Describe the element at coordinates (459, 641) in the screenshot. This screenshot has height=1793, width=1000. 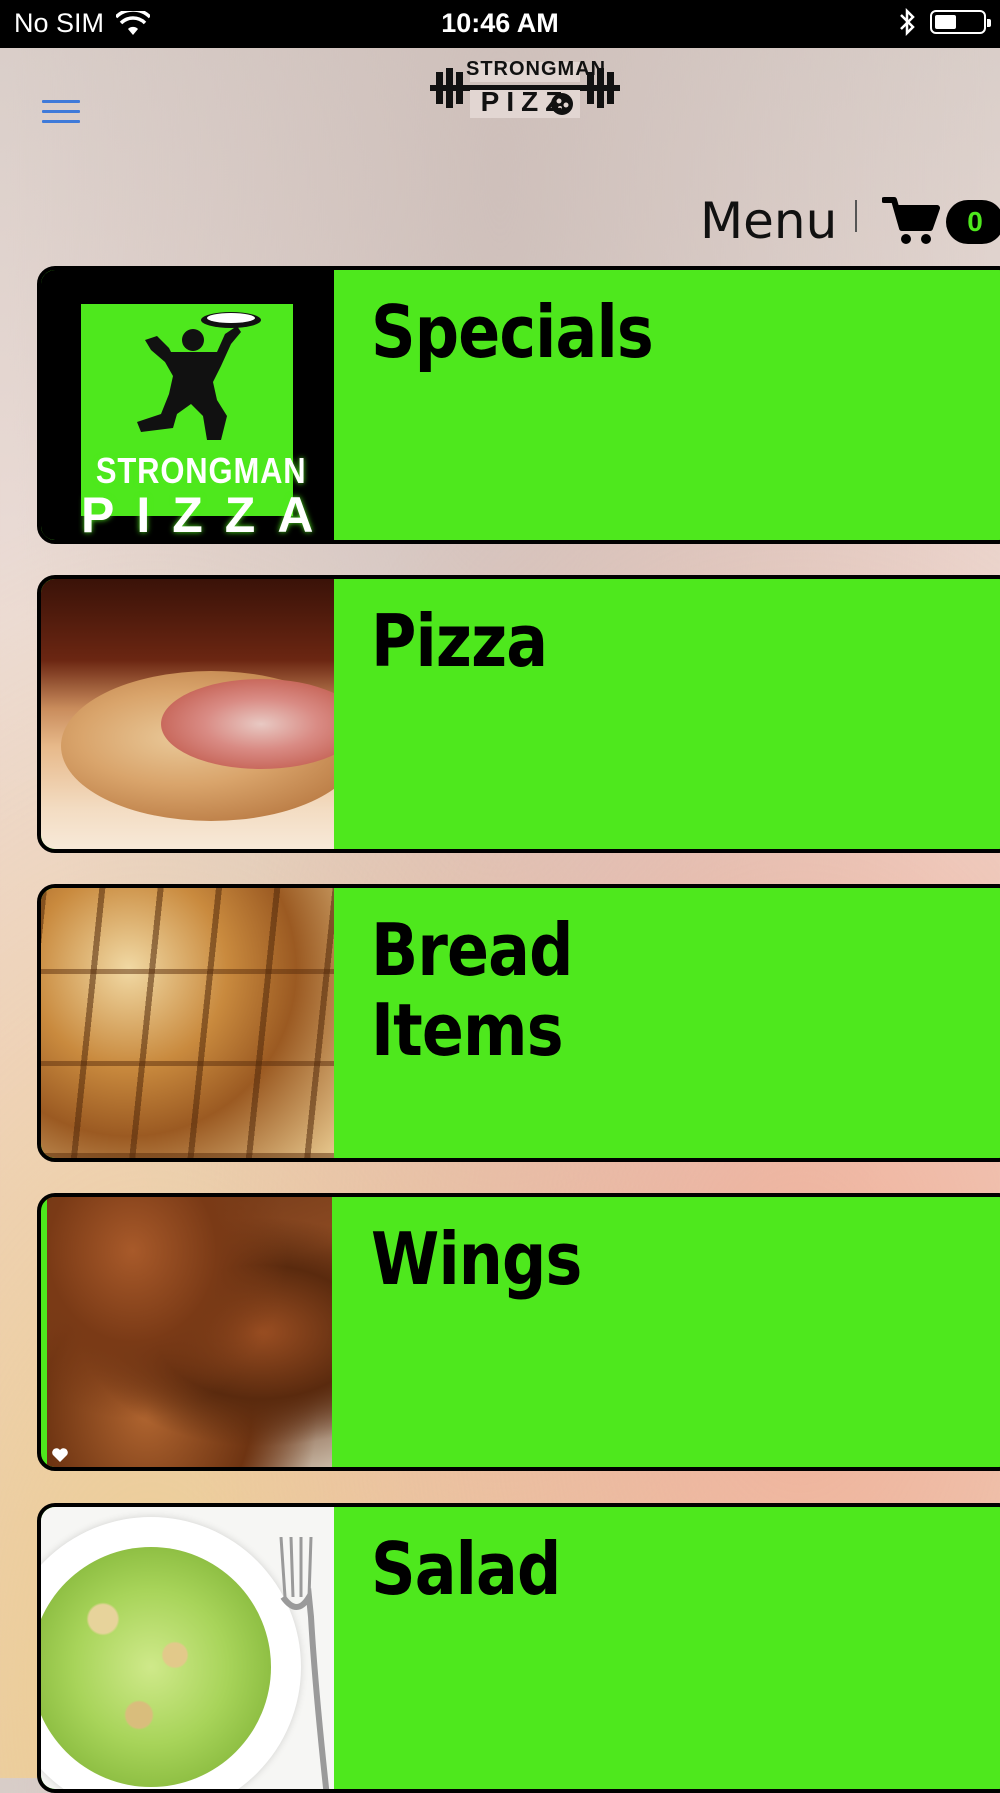
I see `category-title: Pizza` at that location.